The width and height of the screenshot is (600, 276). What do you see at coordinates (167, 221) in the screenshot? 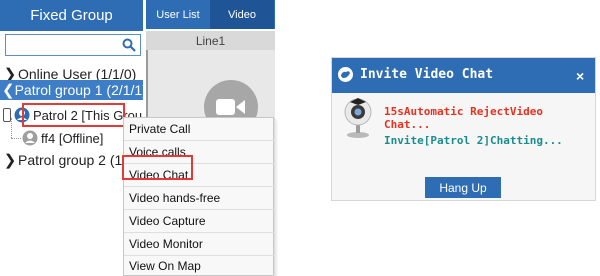
I see `menu-item-label: Video Capture` at bounding box center [167, 221].